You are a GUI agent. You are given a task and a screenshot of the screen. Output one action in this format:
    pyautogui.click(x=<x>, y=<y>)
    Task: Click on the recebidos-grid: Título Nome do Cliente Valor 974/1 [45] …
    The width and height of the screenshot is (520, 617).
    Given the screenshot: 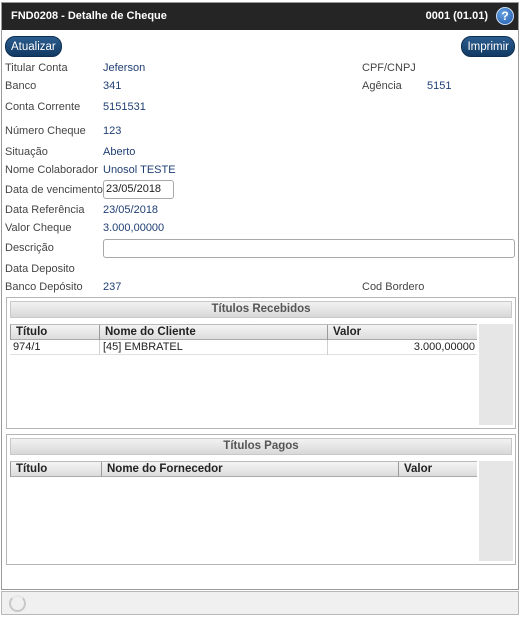 What is the action you would take?
    pyautogui.click(x=243, y=374)
    